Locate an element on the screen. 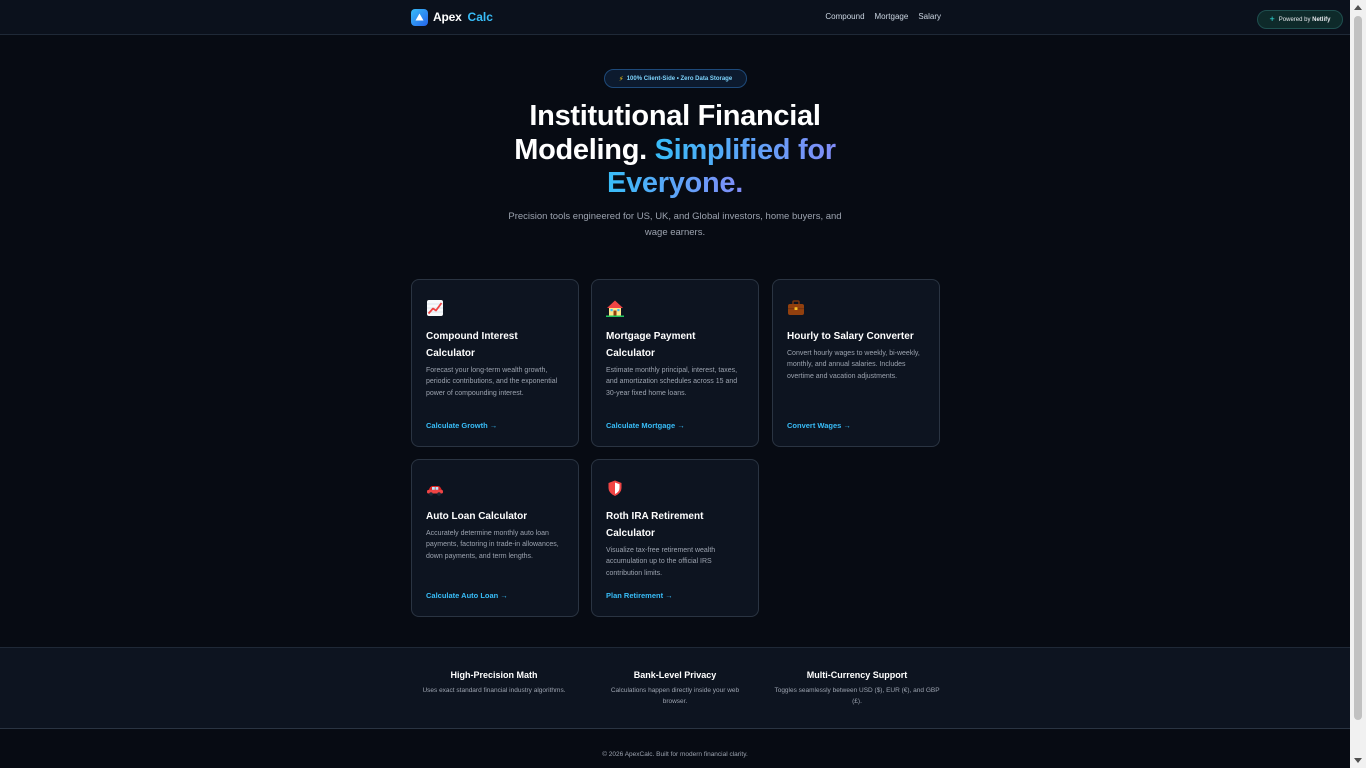  feature-title: Bank-Level Privacy is located at coordinates (675, 675).